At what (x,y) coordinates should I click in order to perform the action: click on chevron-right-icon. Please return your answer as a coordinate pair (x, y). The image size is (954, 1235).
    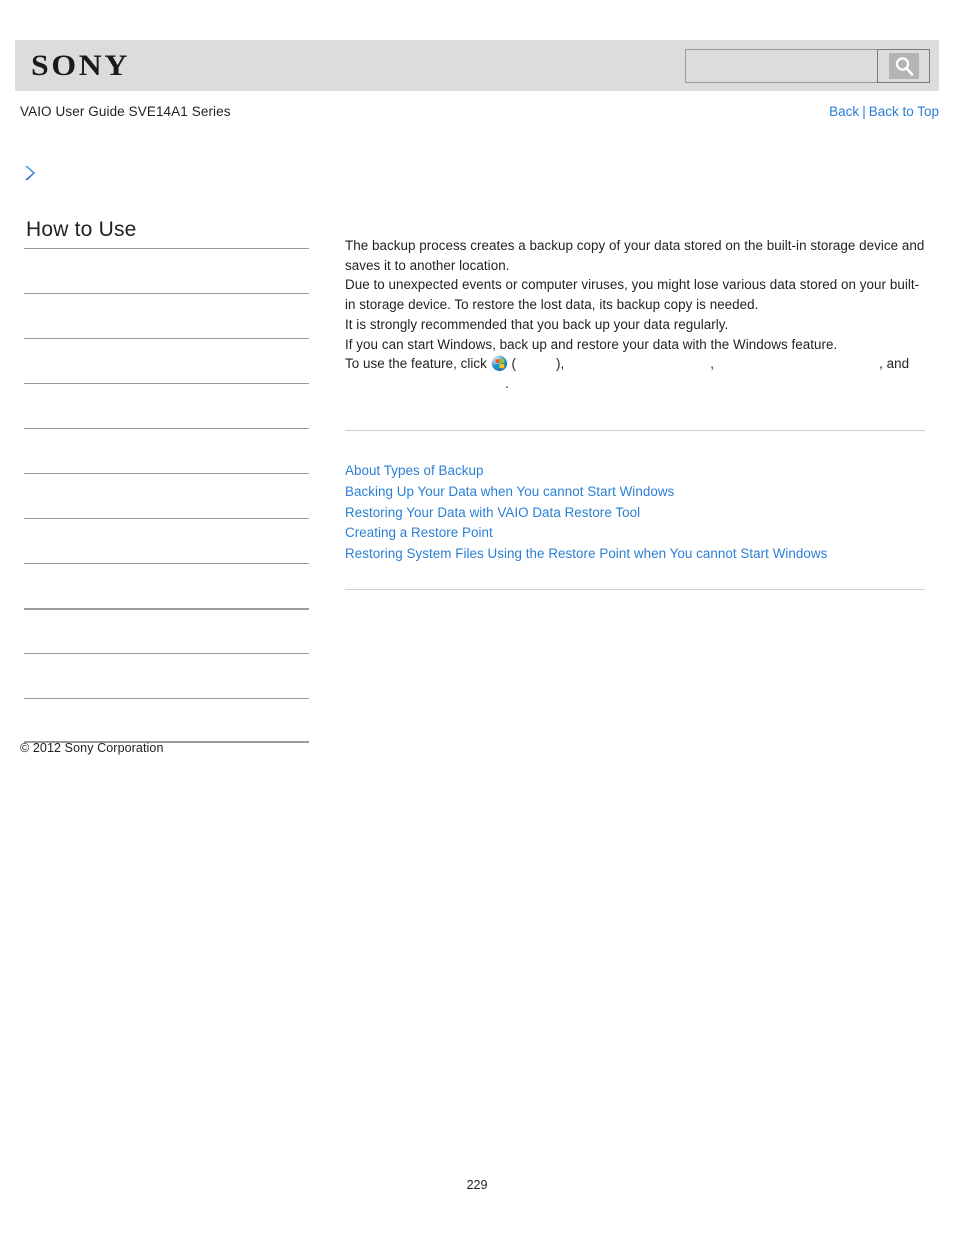
    Looking at the image, I should click on (30, 173).